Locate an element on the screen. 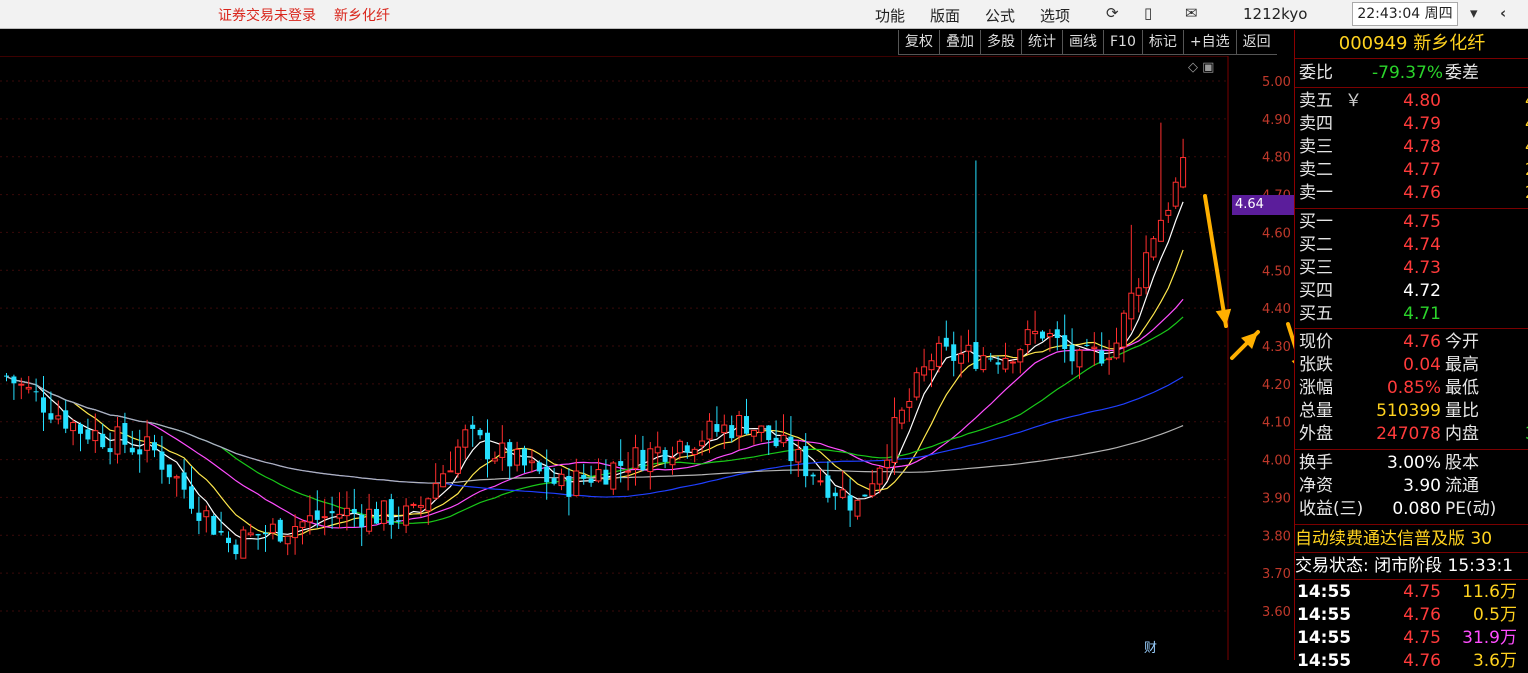  mail-icon: ✉ is located at coordinates (1191, 13).